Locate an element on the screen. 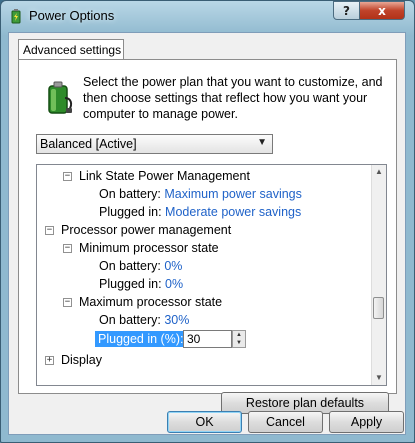 This screenshot has width=415, height=443. scroll-thumb is located at coordinates (378, 308).